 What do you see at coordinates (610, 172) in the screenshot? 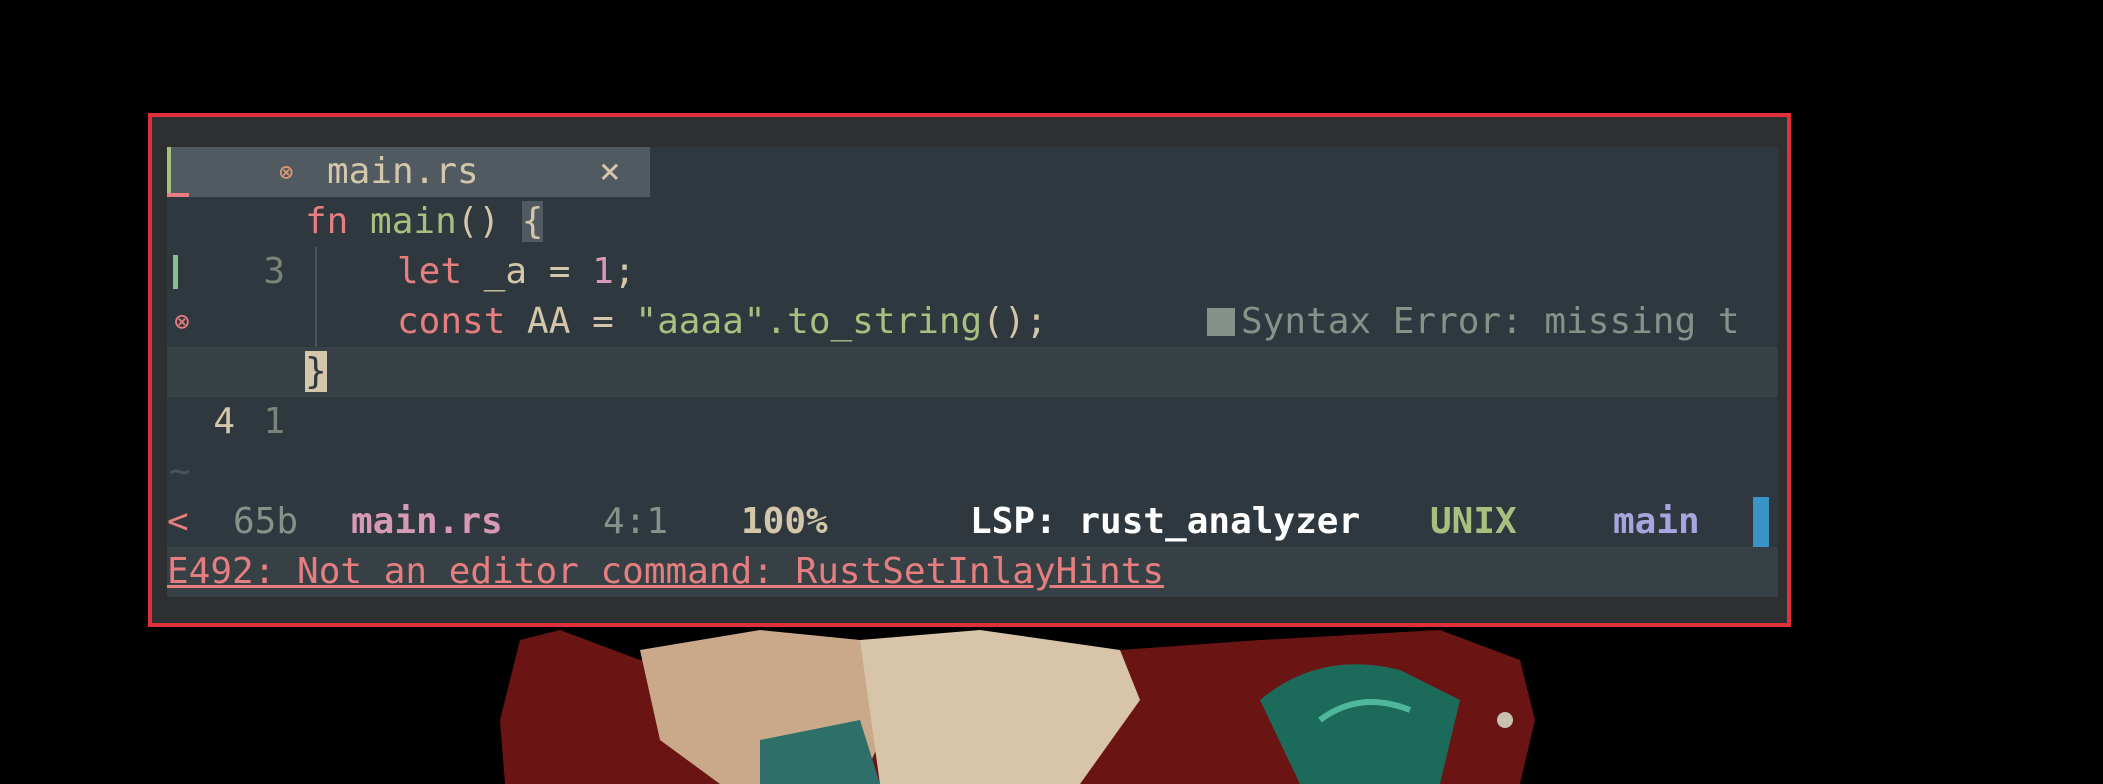
I see `close-icon: ×` at bounding box center [610, 172].